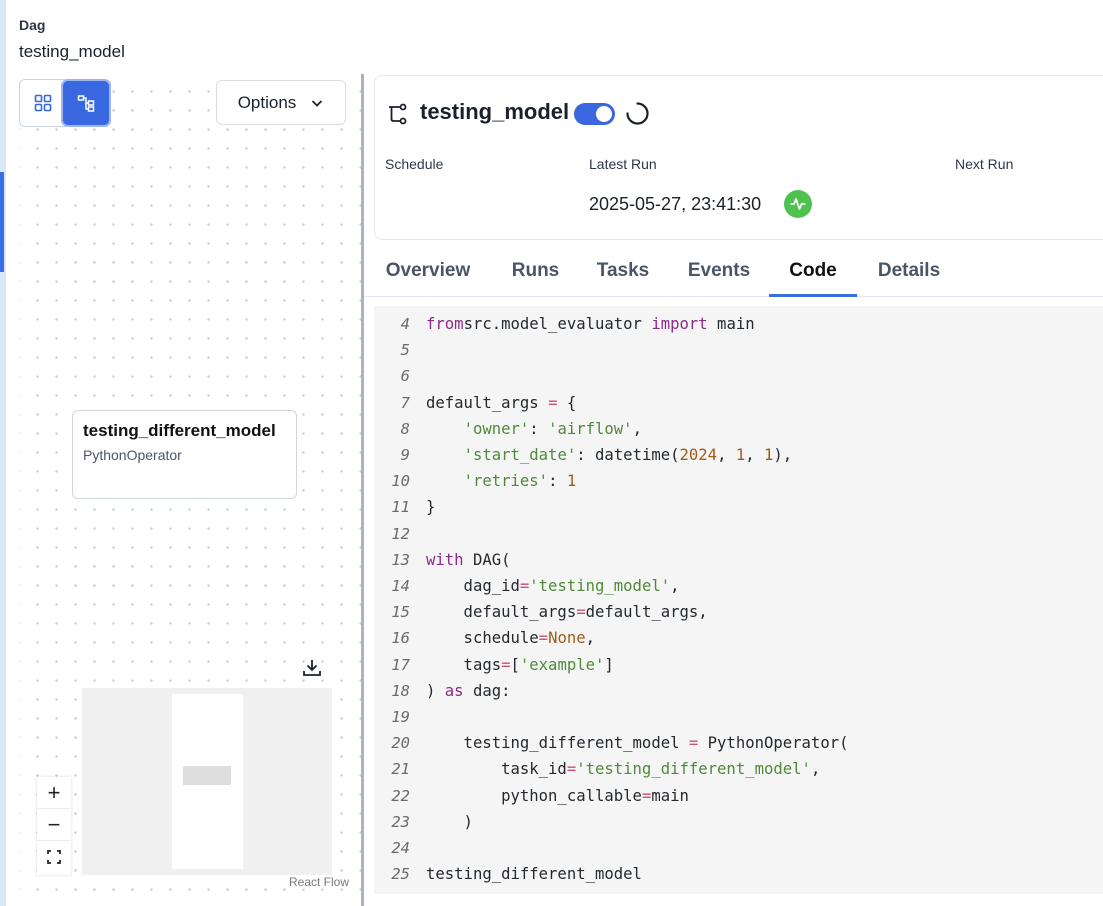  What do you see at coordinates (400, 638) in the screenshot?
I see `line-number: 16` at bounding box center [400, 638].